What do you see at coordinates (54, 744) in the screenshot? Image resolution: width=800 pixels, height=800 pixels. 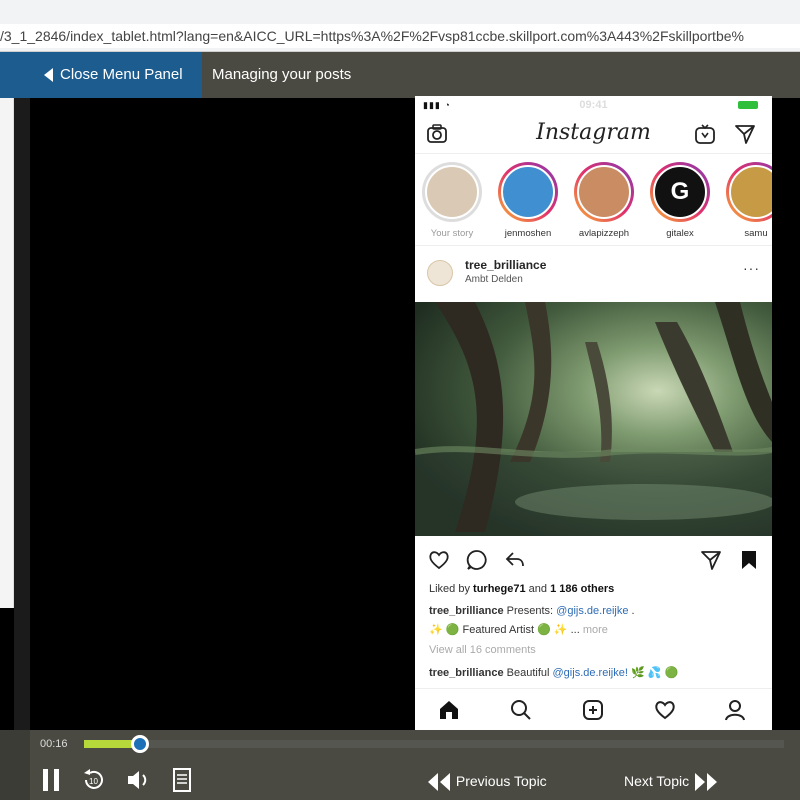 I see `elapsed-time: 00:16` at bounding box center [54, 744].